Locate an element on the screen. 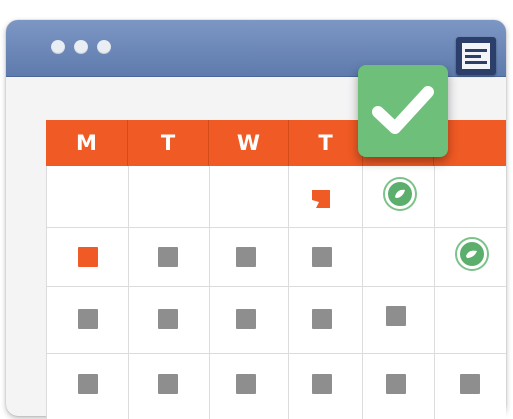 Image resolution: width=513 pixels, height=419 pixels. checkmark-card is located at coordinates (403, 111).